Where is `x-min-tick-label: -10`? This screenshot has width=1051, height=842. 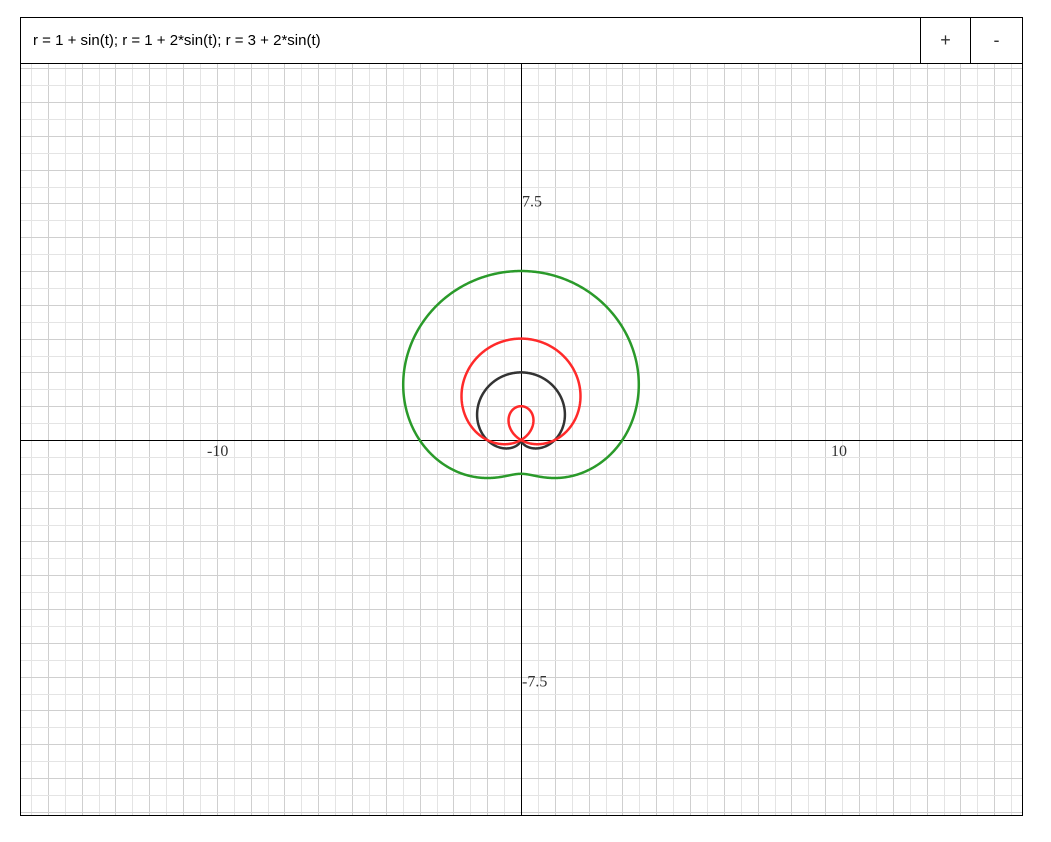
x-min-tick-label: -10 is located at coordinates (217, 451).